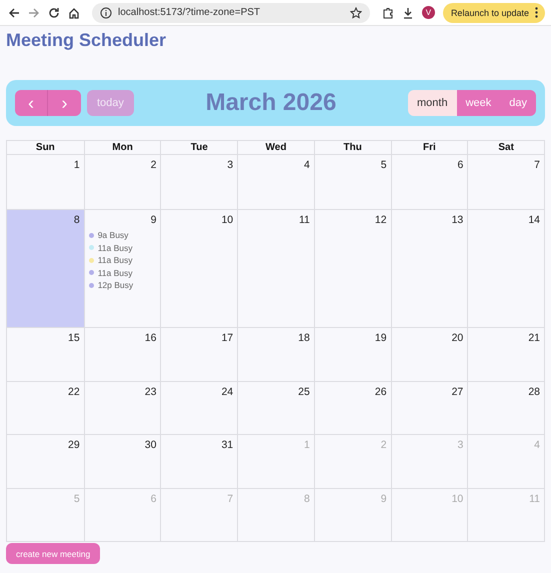  Describe the element at coordinates (122, 461) in the screenshot. I see `day-cell: 30` at that location.